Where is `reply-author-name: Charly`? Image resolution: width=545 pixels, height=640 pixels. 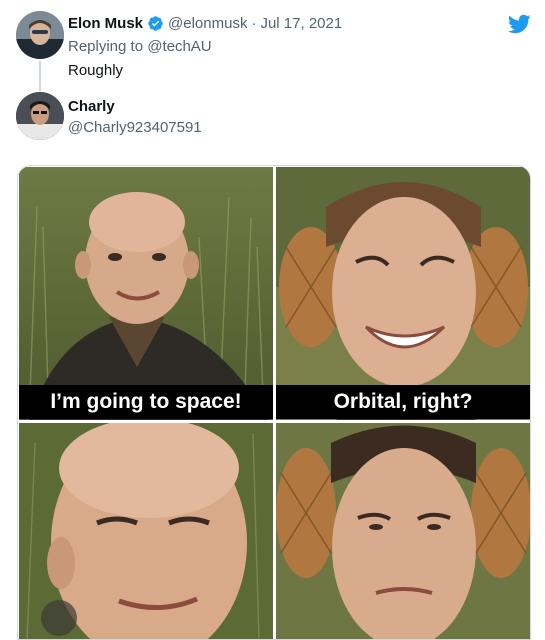 reply-author-name: Charly is located at coordinates (91, 106).